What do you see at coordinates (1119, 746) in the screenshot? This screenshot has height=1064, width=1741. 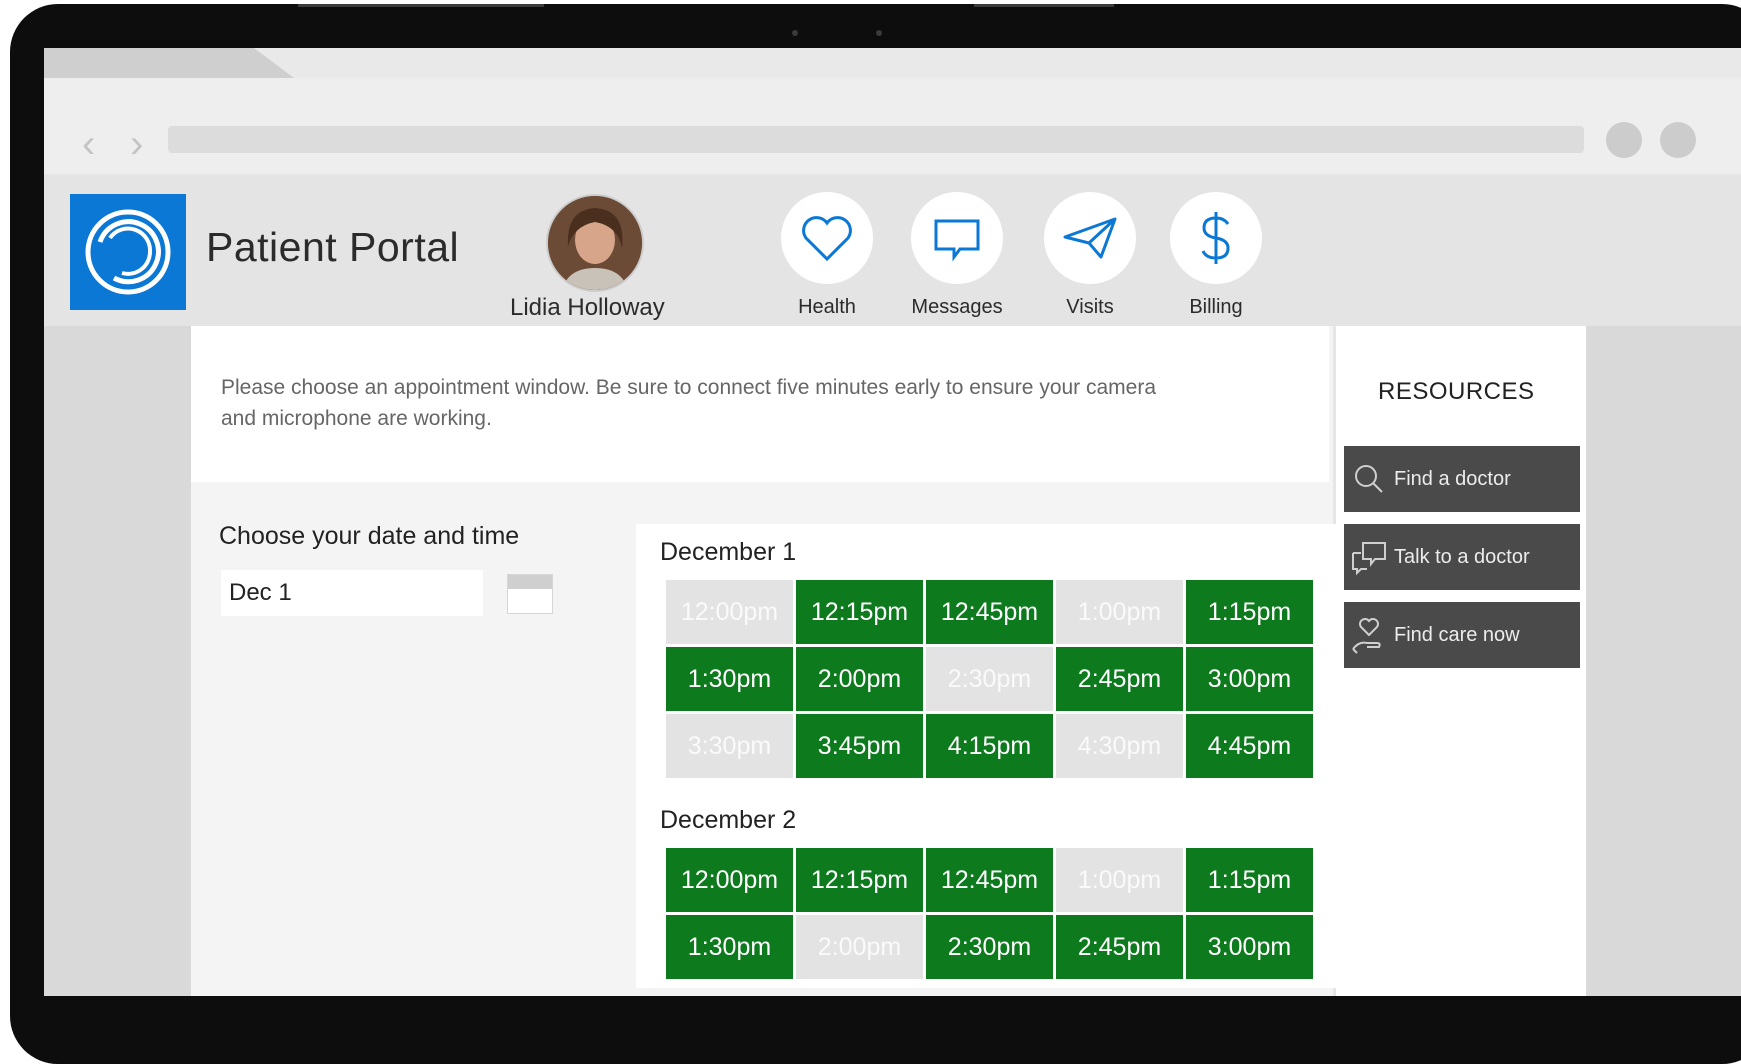 I see `time-slot-unavailable: 4:30pm` at bounding box center [1119, 746].